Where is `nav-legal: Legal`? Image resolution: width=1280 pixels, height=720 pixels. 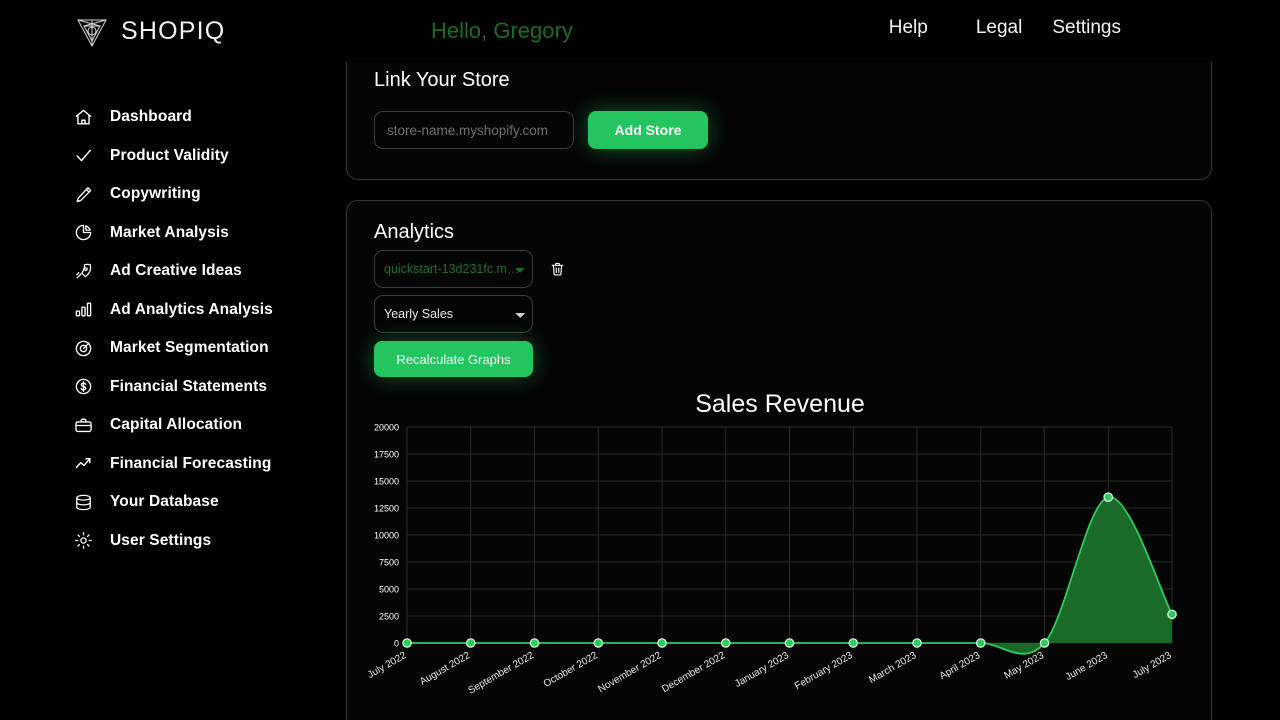 nav-legal: Legal is located at coordinates (999, 28).